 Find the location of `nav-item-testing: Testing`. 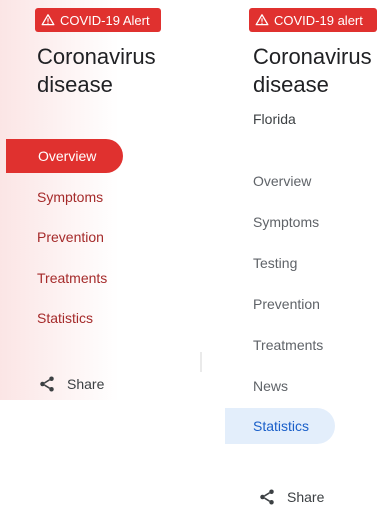

nav-item-testing: Testing is located at coordinates (275, 263).